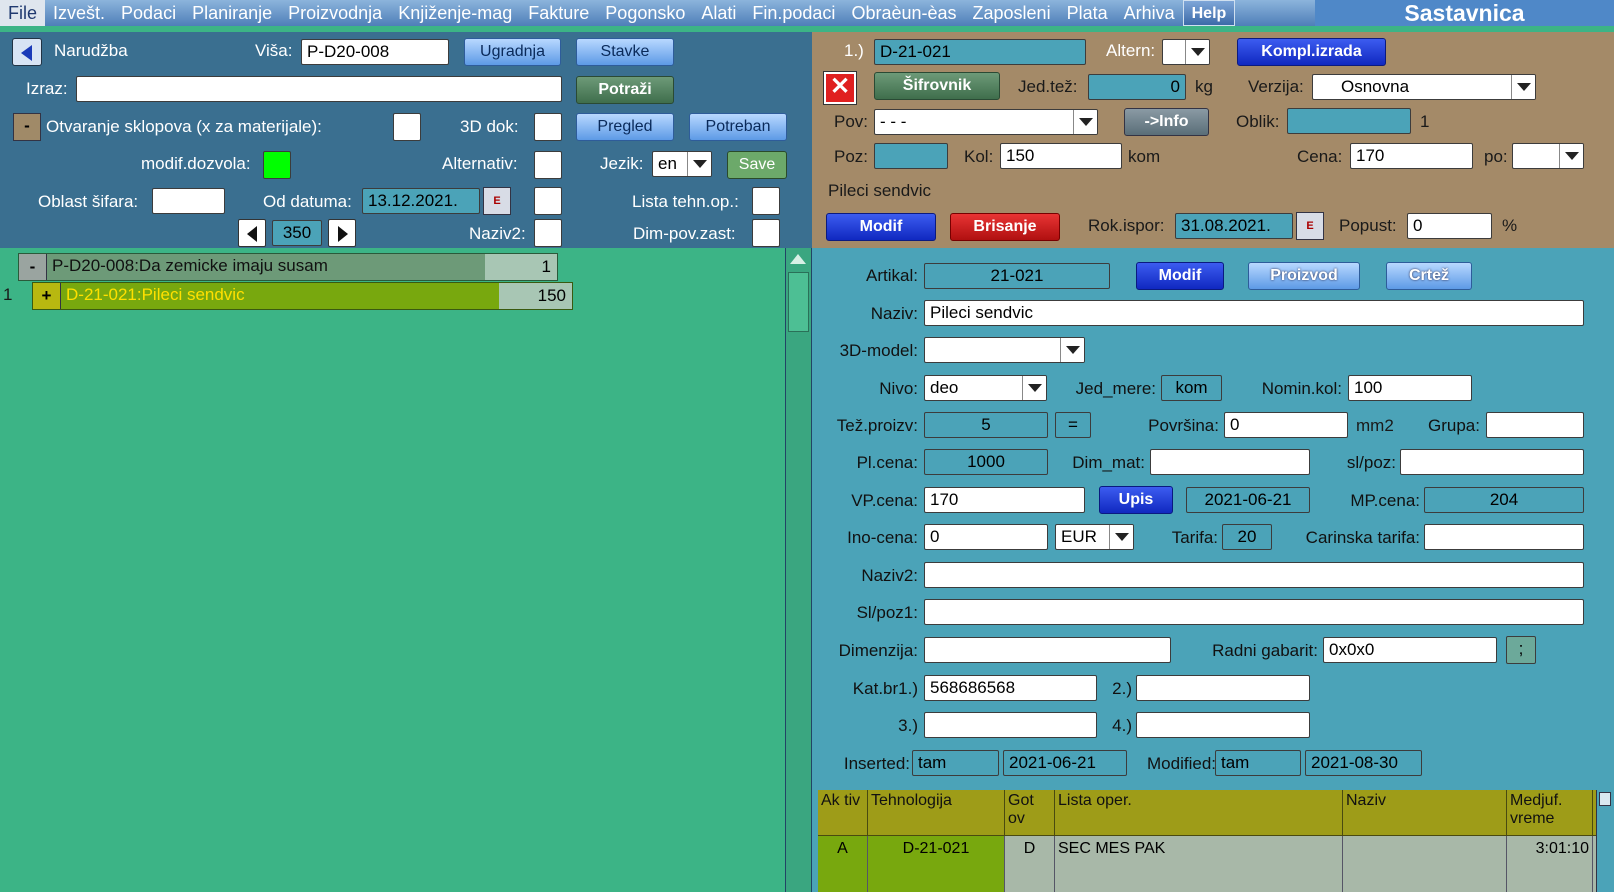  I want to click on close-button: ✕, so click(840, 88).